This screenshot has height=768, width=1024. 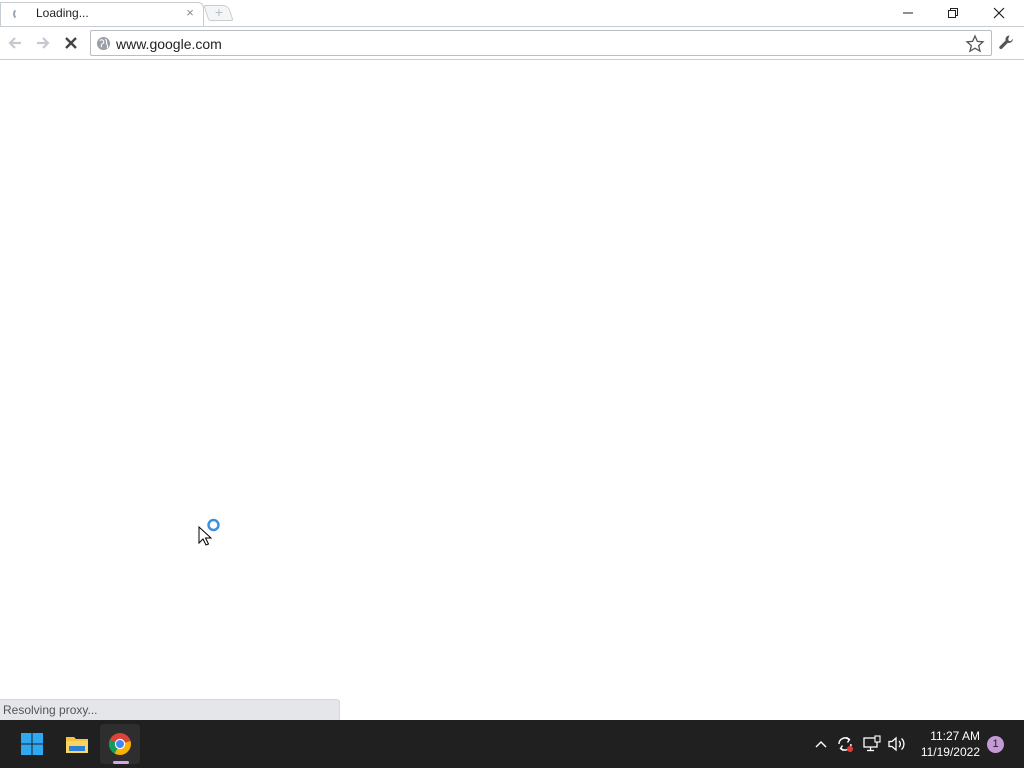 What do you see at coordinates (995, 744) in the screenshot?
I see `notification-badge: 1` at bounding box center [995, 744].